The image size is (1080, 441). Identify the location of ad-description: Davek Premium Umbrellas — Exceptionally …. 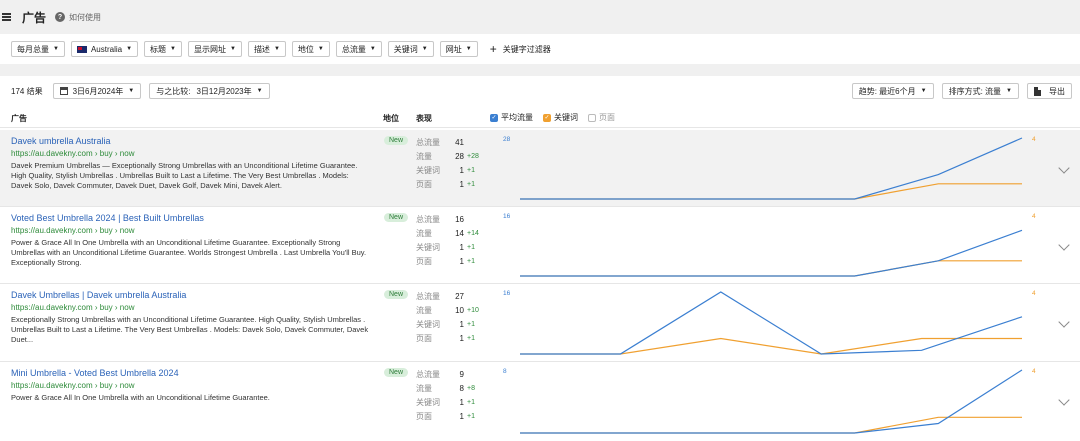
(184, 175).